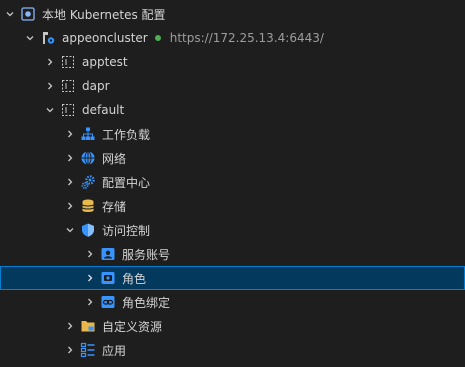 The height and width of the screenshot is (367, 465). What do you see at coordinates (114, 206) in the screenshot?
I see `tree-item-label: 存储` at bounding box center [114, 206].